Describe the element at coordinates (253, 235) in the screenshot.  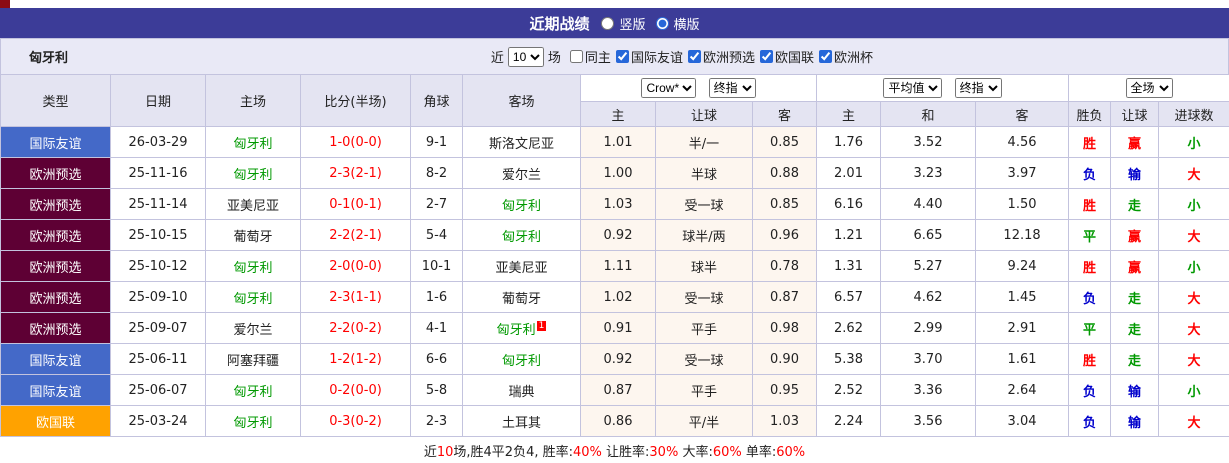
I see `home-team: 葡萄牙` at that location.